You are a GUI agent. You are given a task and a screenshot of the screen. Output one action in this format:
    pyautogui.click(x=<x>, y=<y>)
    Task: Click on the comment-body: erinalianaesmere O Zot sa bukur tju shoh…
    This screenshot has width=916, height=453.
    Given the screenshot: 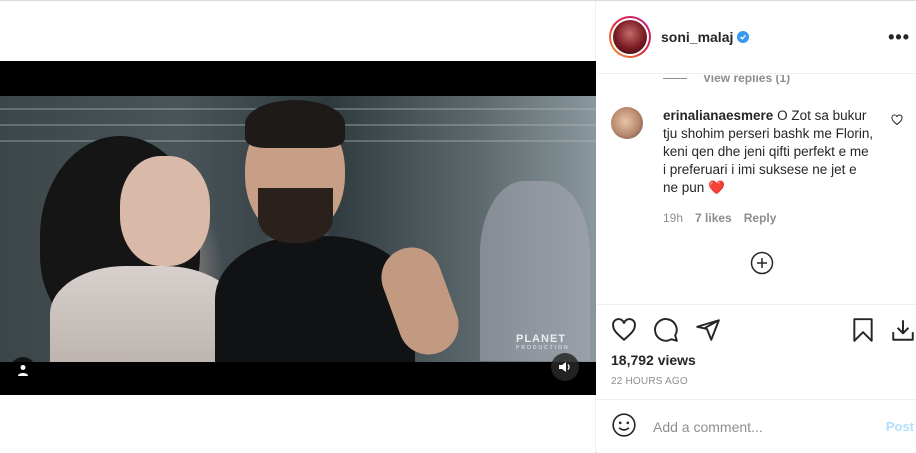 What is the action you would take?
    pyautogui.click(x=769, y=152)
    